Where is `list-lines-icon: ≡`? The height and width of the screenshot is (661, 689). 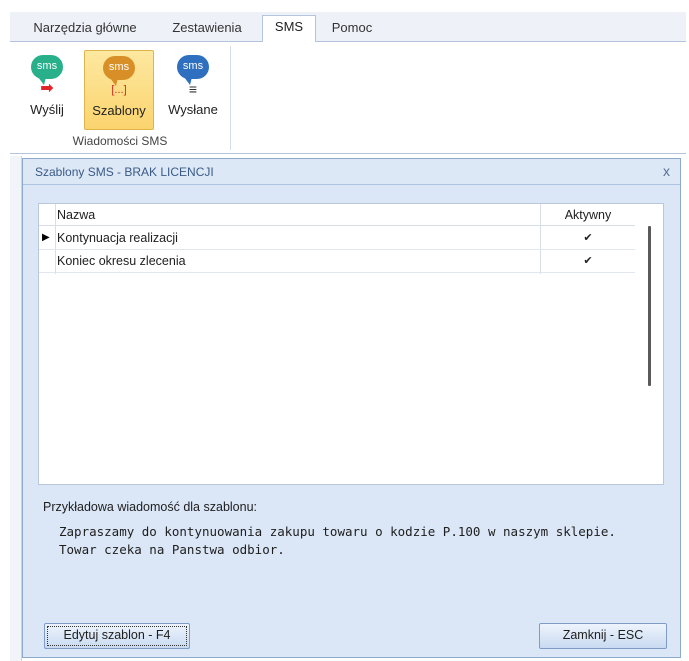 list-lines-icon: ≡ is located at coordinates (193, 89).